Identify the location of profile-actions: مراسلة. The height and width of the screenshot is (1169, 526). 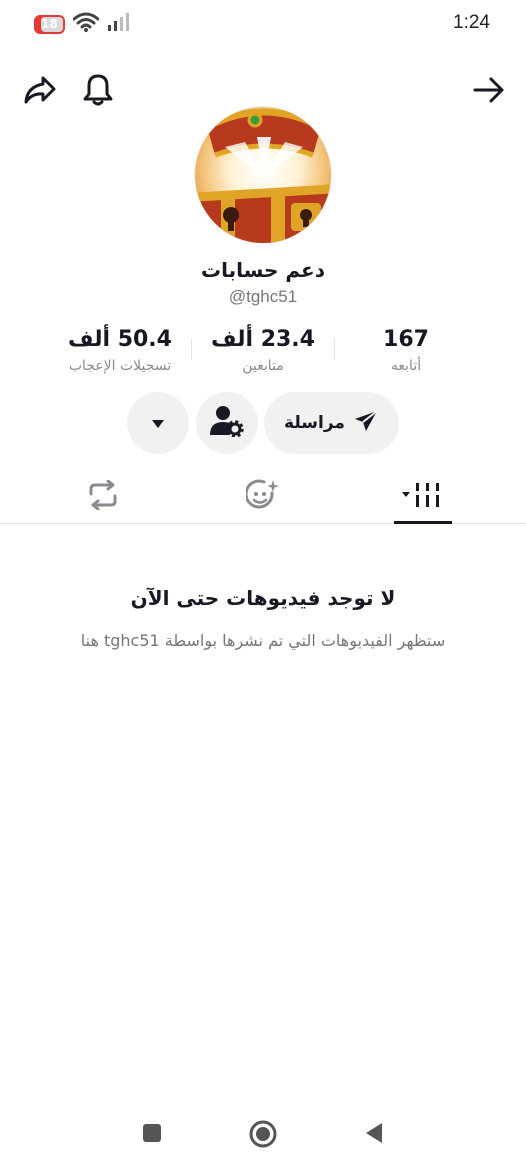
(263, 423).